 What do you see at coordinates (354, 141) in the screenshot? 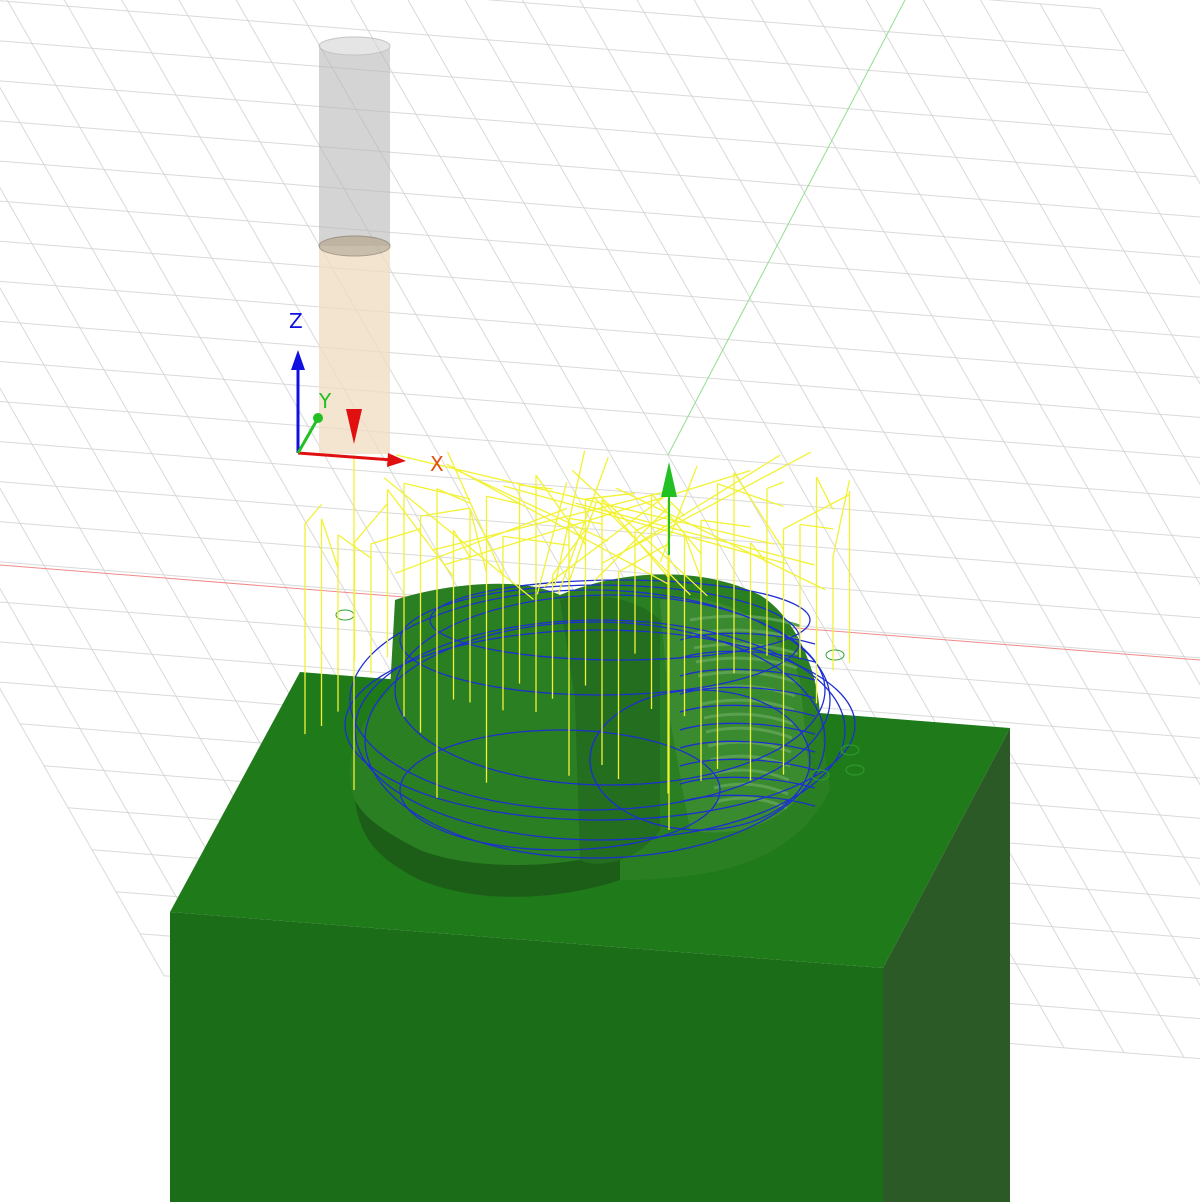
I see `tool-holder` at bounding box center [354, 141].